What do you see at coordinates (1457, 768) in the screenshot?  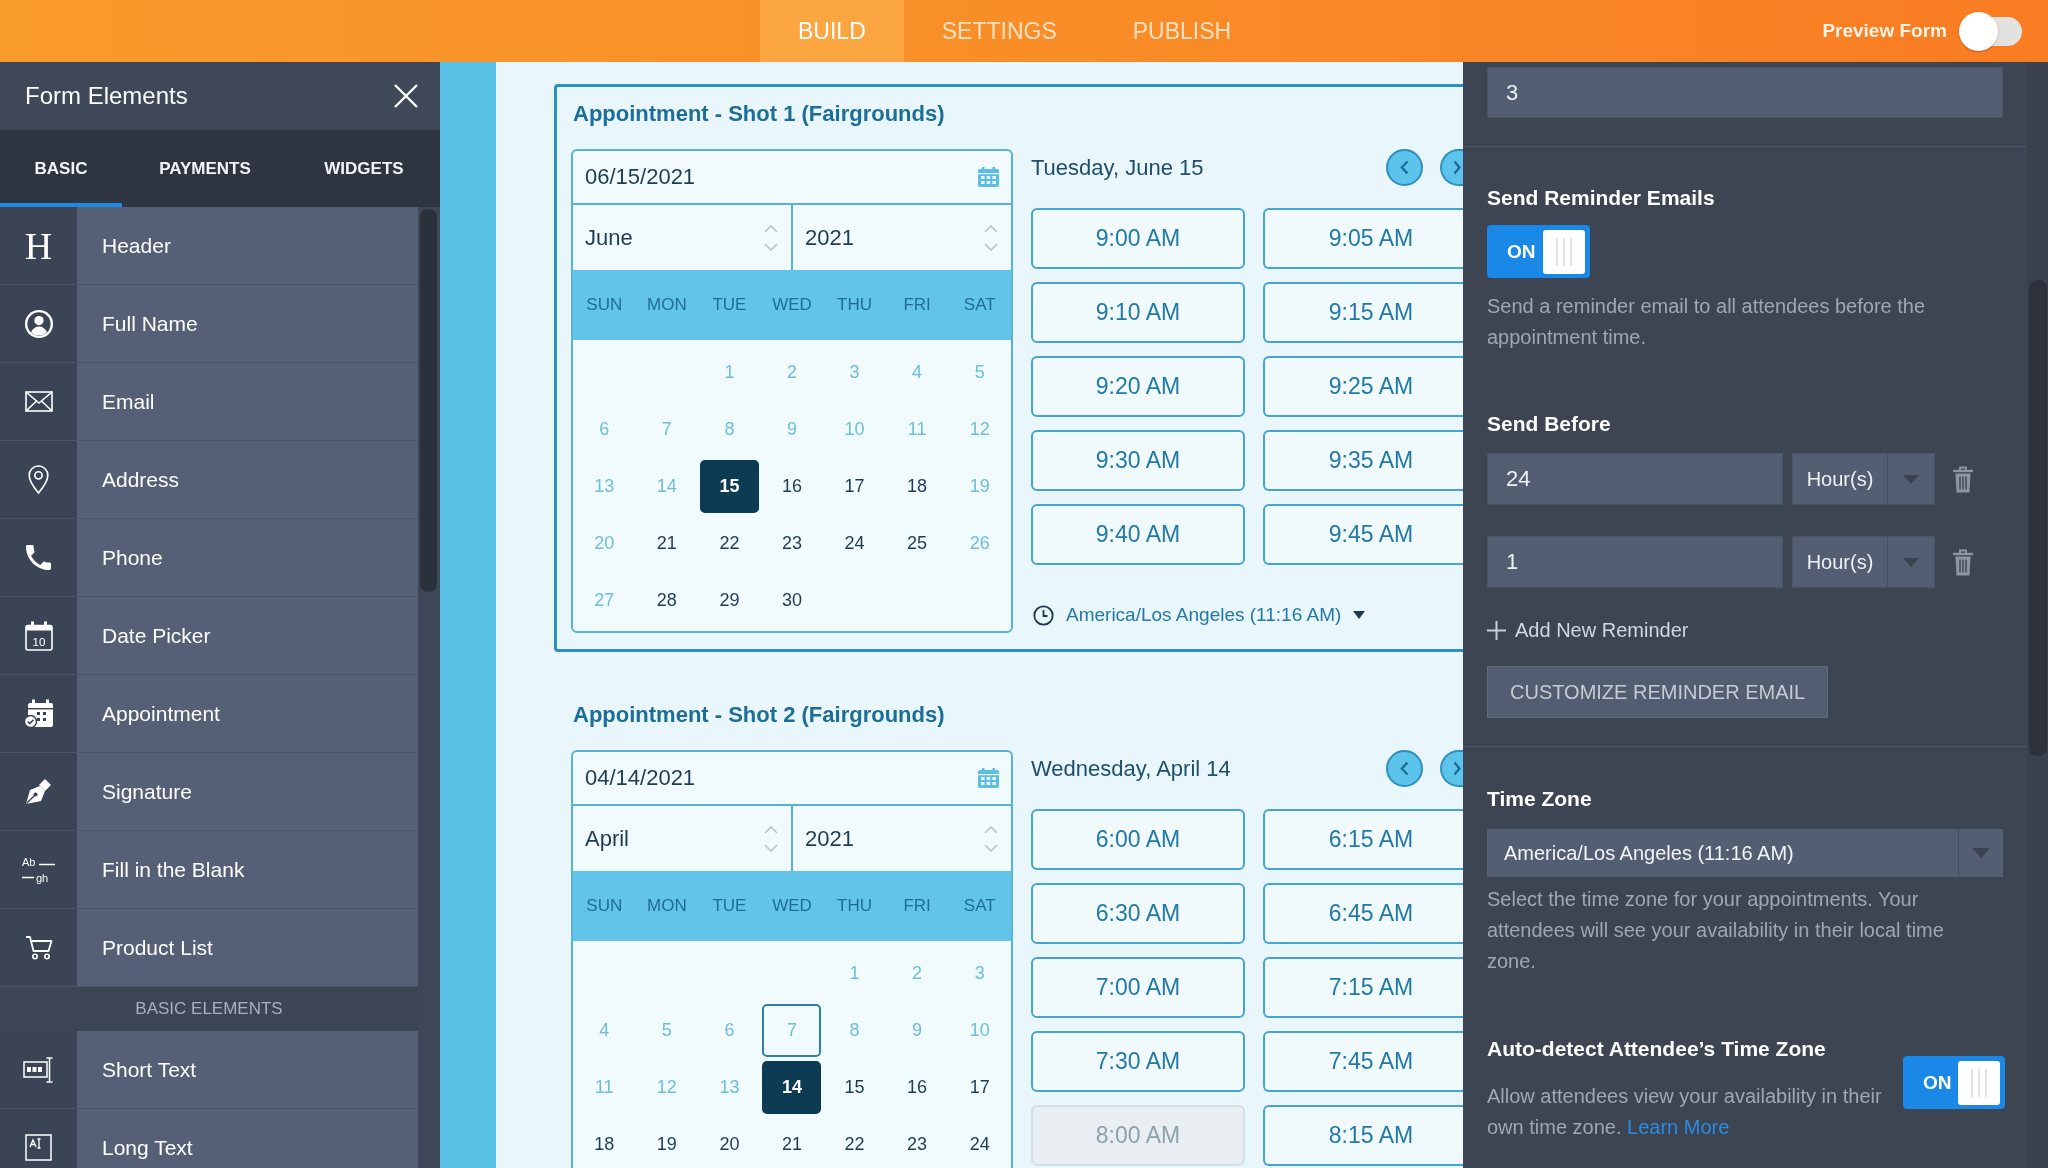 I see `chevron-right-icon` at bounding box center [1457, 768].